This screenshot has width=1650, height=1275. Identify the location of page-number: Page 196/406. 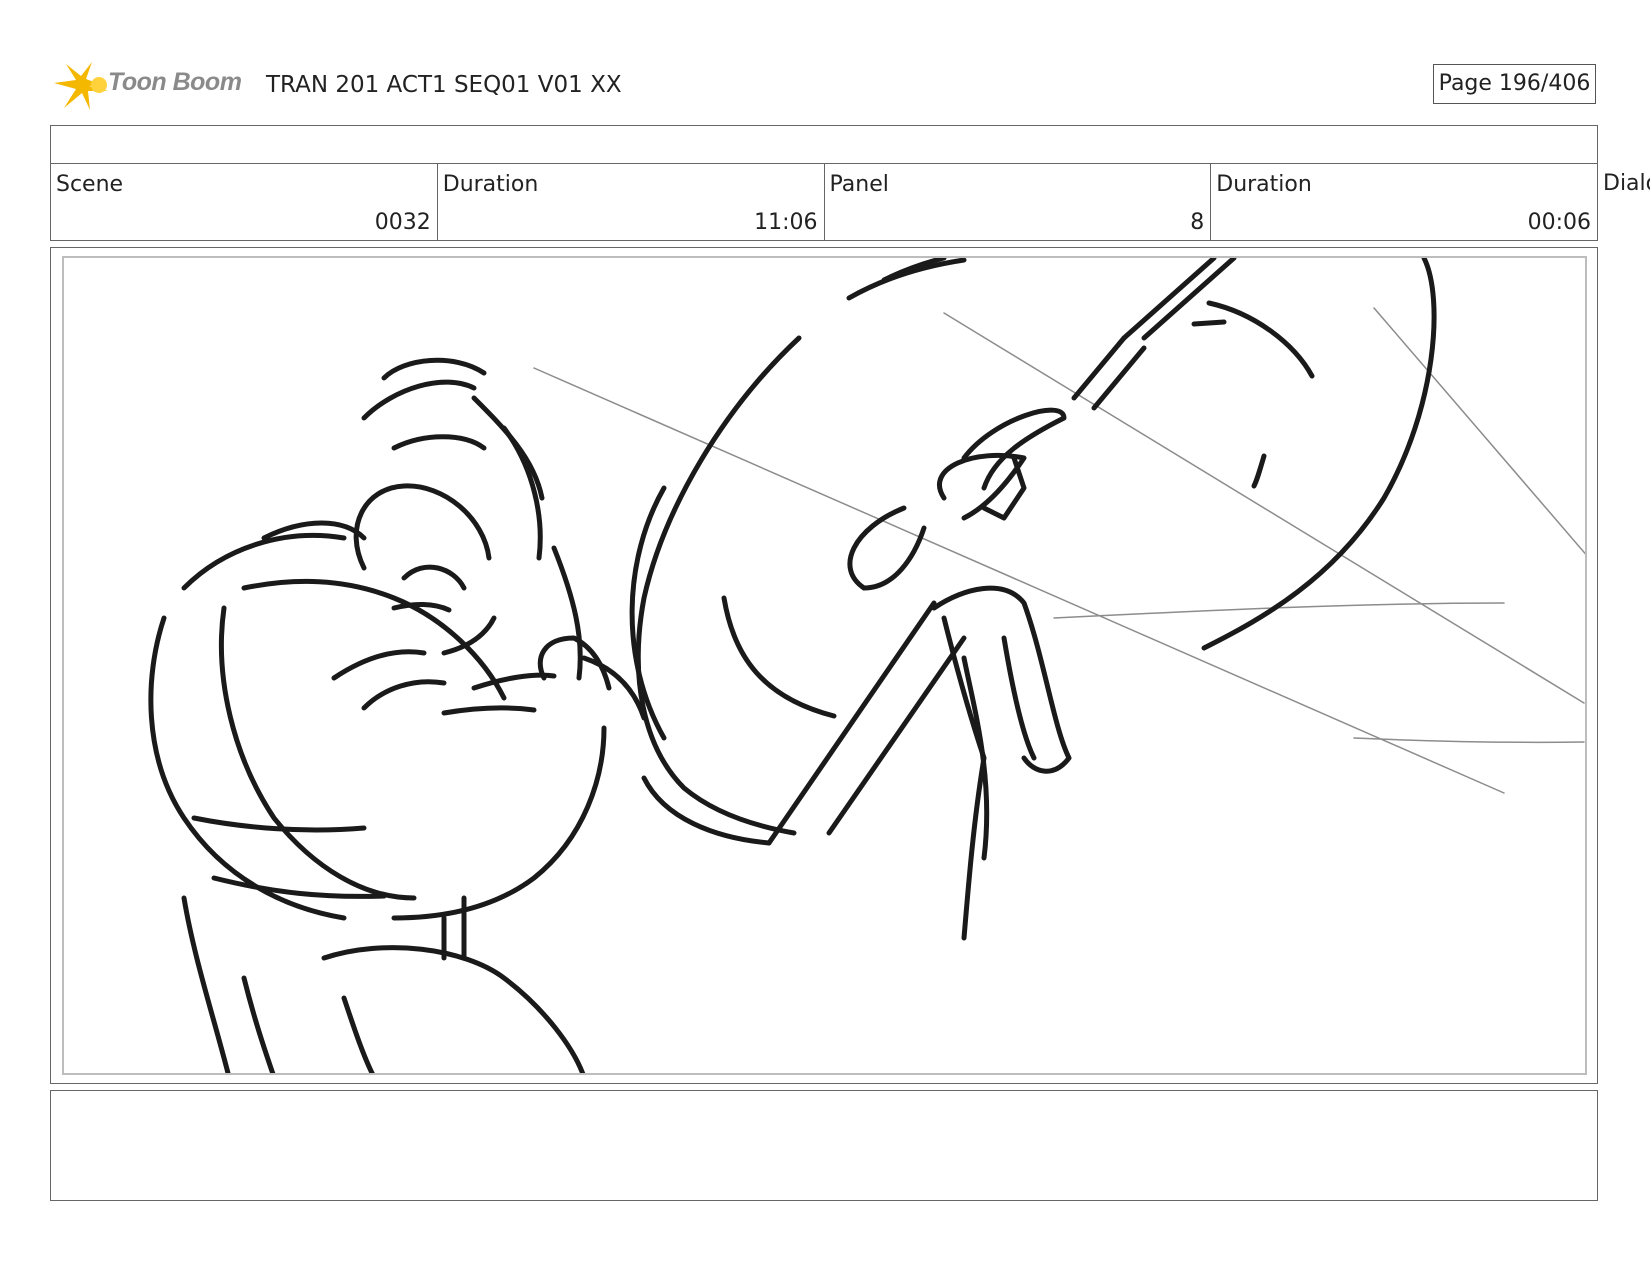
(1514, 84).